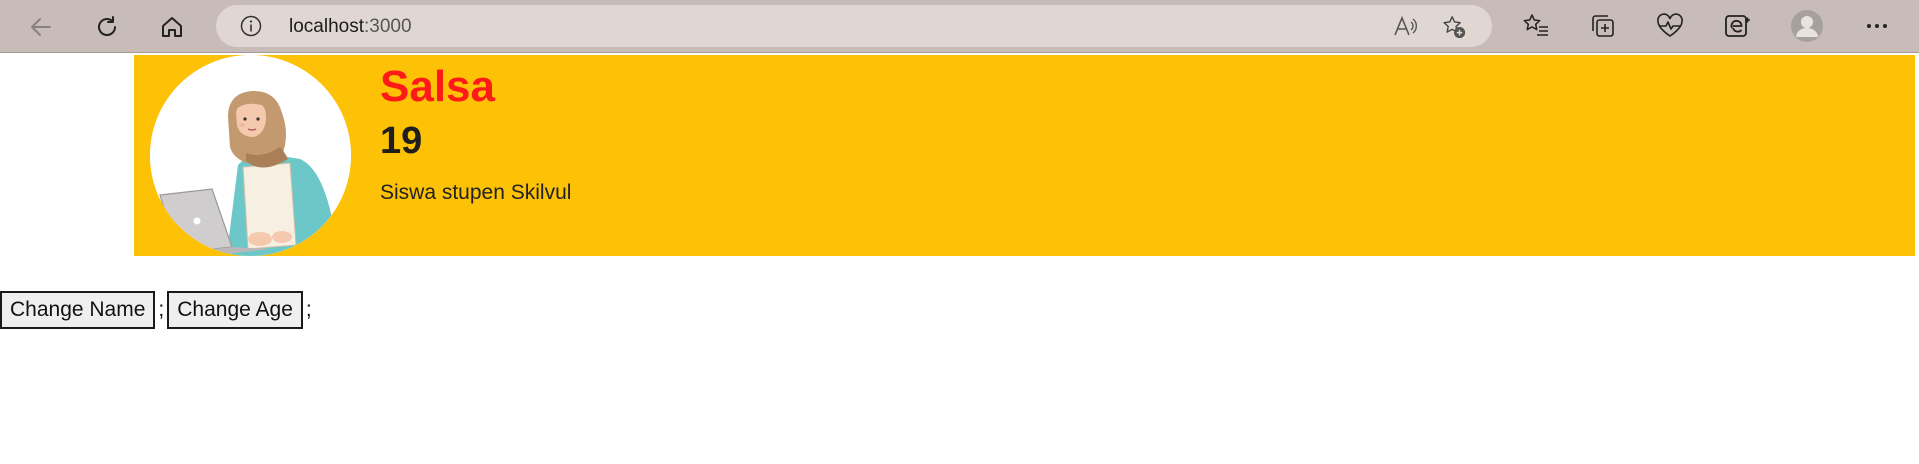  What do you see at coordinates (1603, 26) in the screenshot?
I see `collections-icon` at bounding box center [1603, 26].